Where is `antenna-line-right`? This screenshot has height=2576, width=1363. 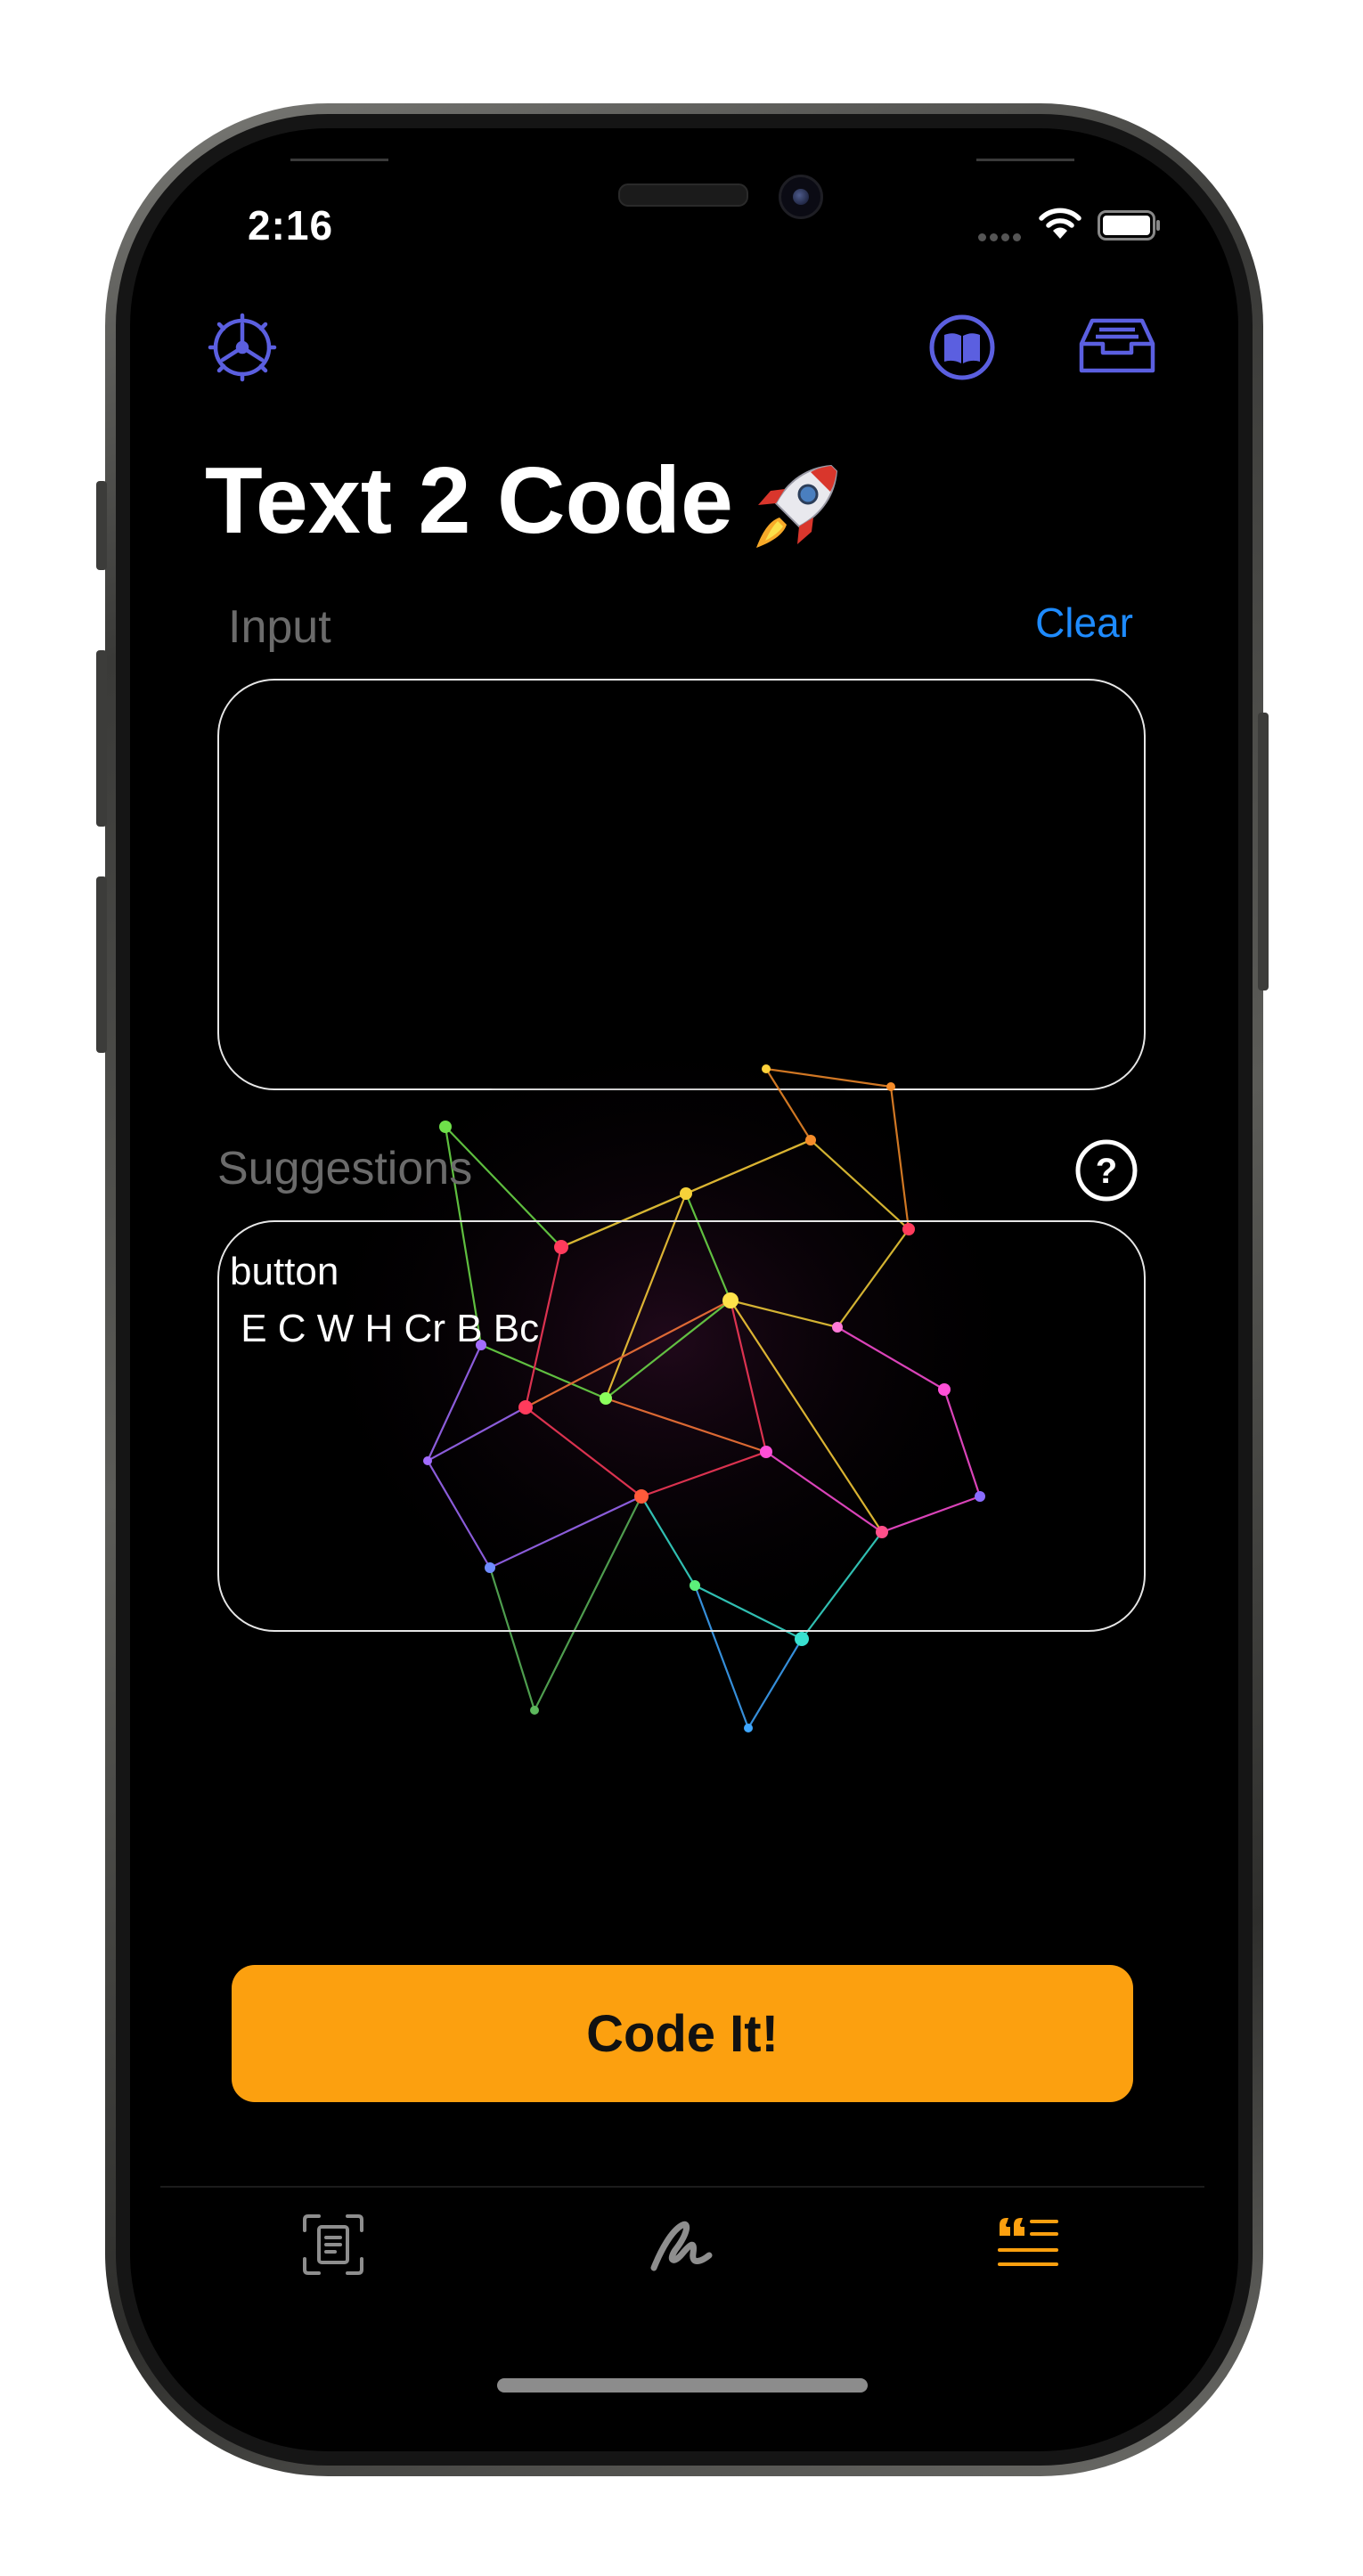
antenna-line-right is located at coordinates (1025, 160).